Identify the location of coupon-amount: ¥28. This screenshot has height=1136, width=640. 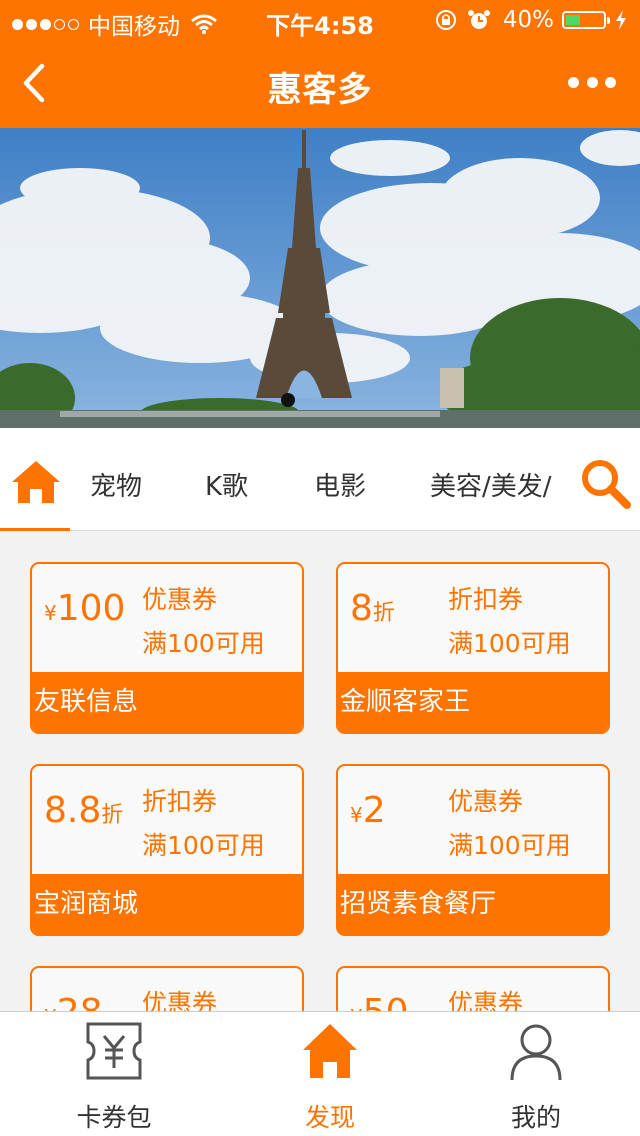
(73, 1001).